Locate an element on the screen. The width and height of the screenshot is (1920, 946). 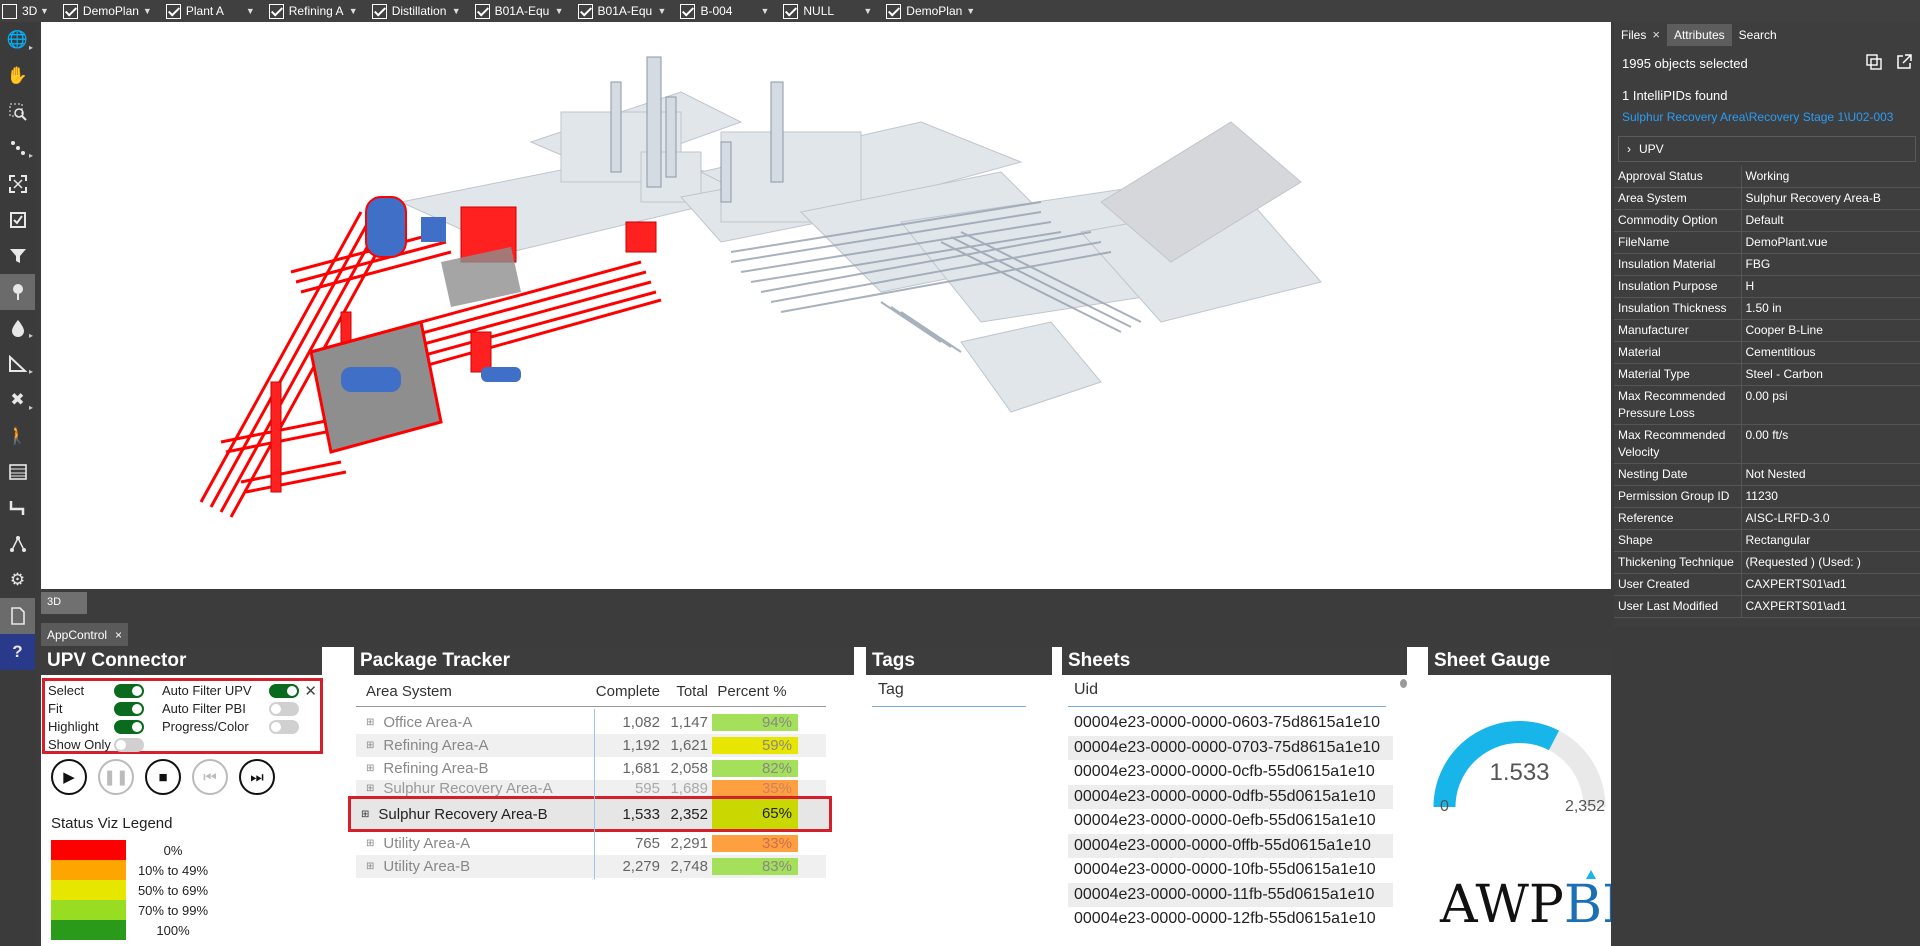
tab-search: Search is located at coordinates (1758, 35).